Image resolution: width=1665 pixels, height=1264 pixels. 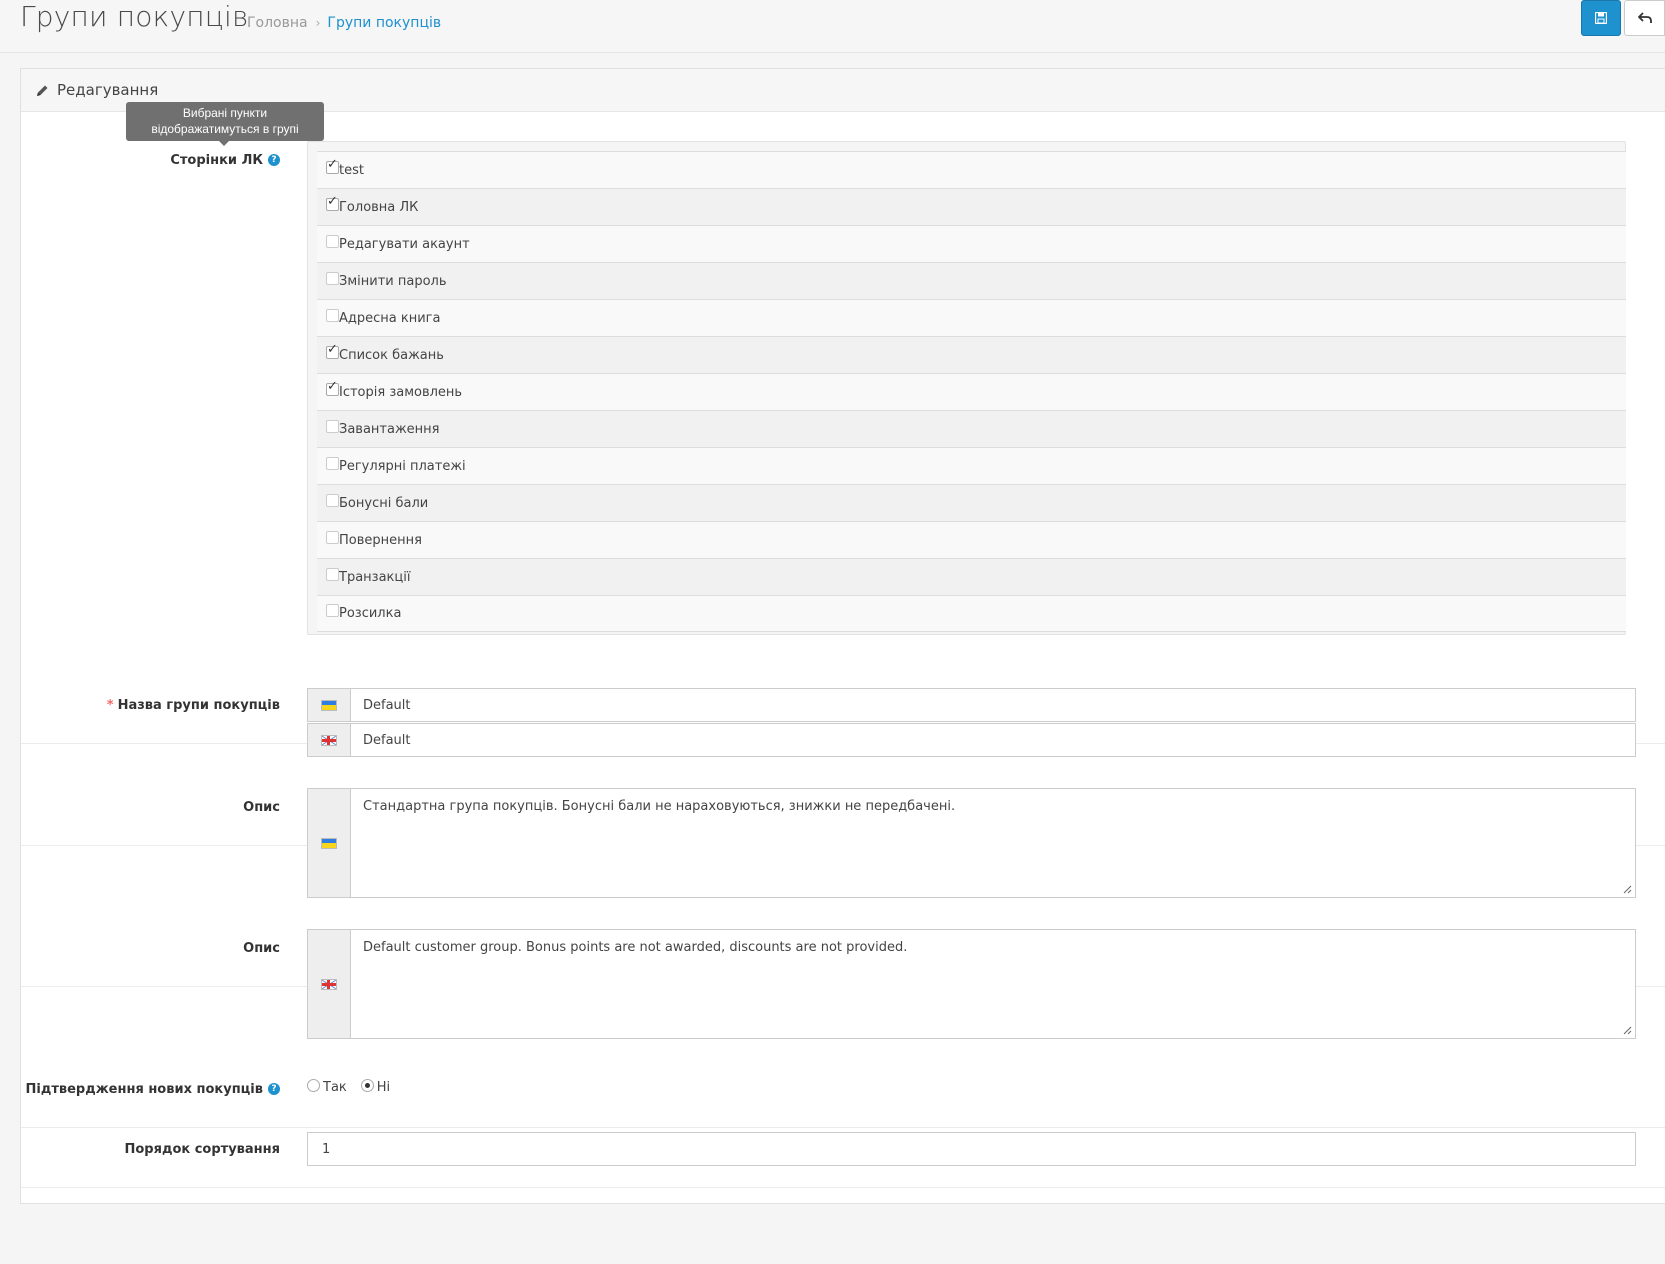 I want to click on pencil-icon, so click(x=42, y=90).